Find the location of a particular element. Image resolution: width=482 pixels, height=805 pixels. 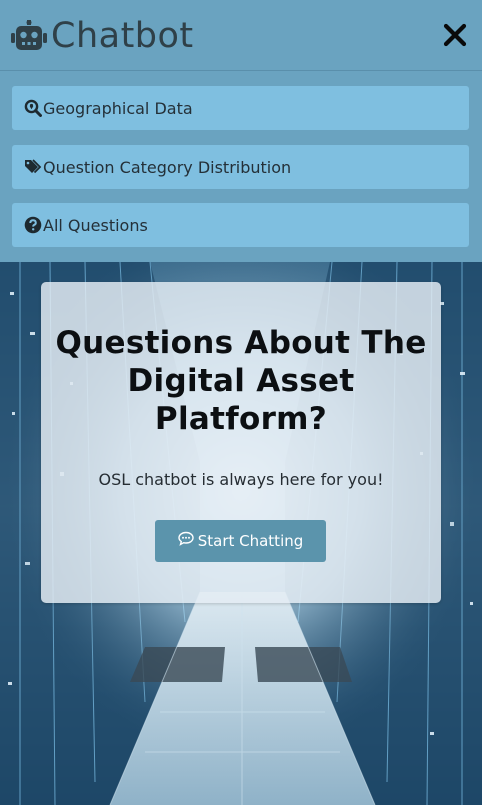

close-button is located at coordinates (455, 35).